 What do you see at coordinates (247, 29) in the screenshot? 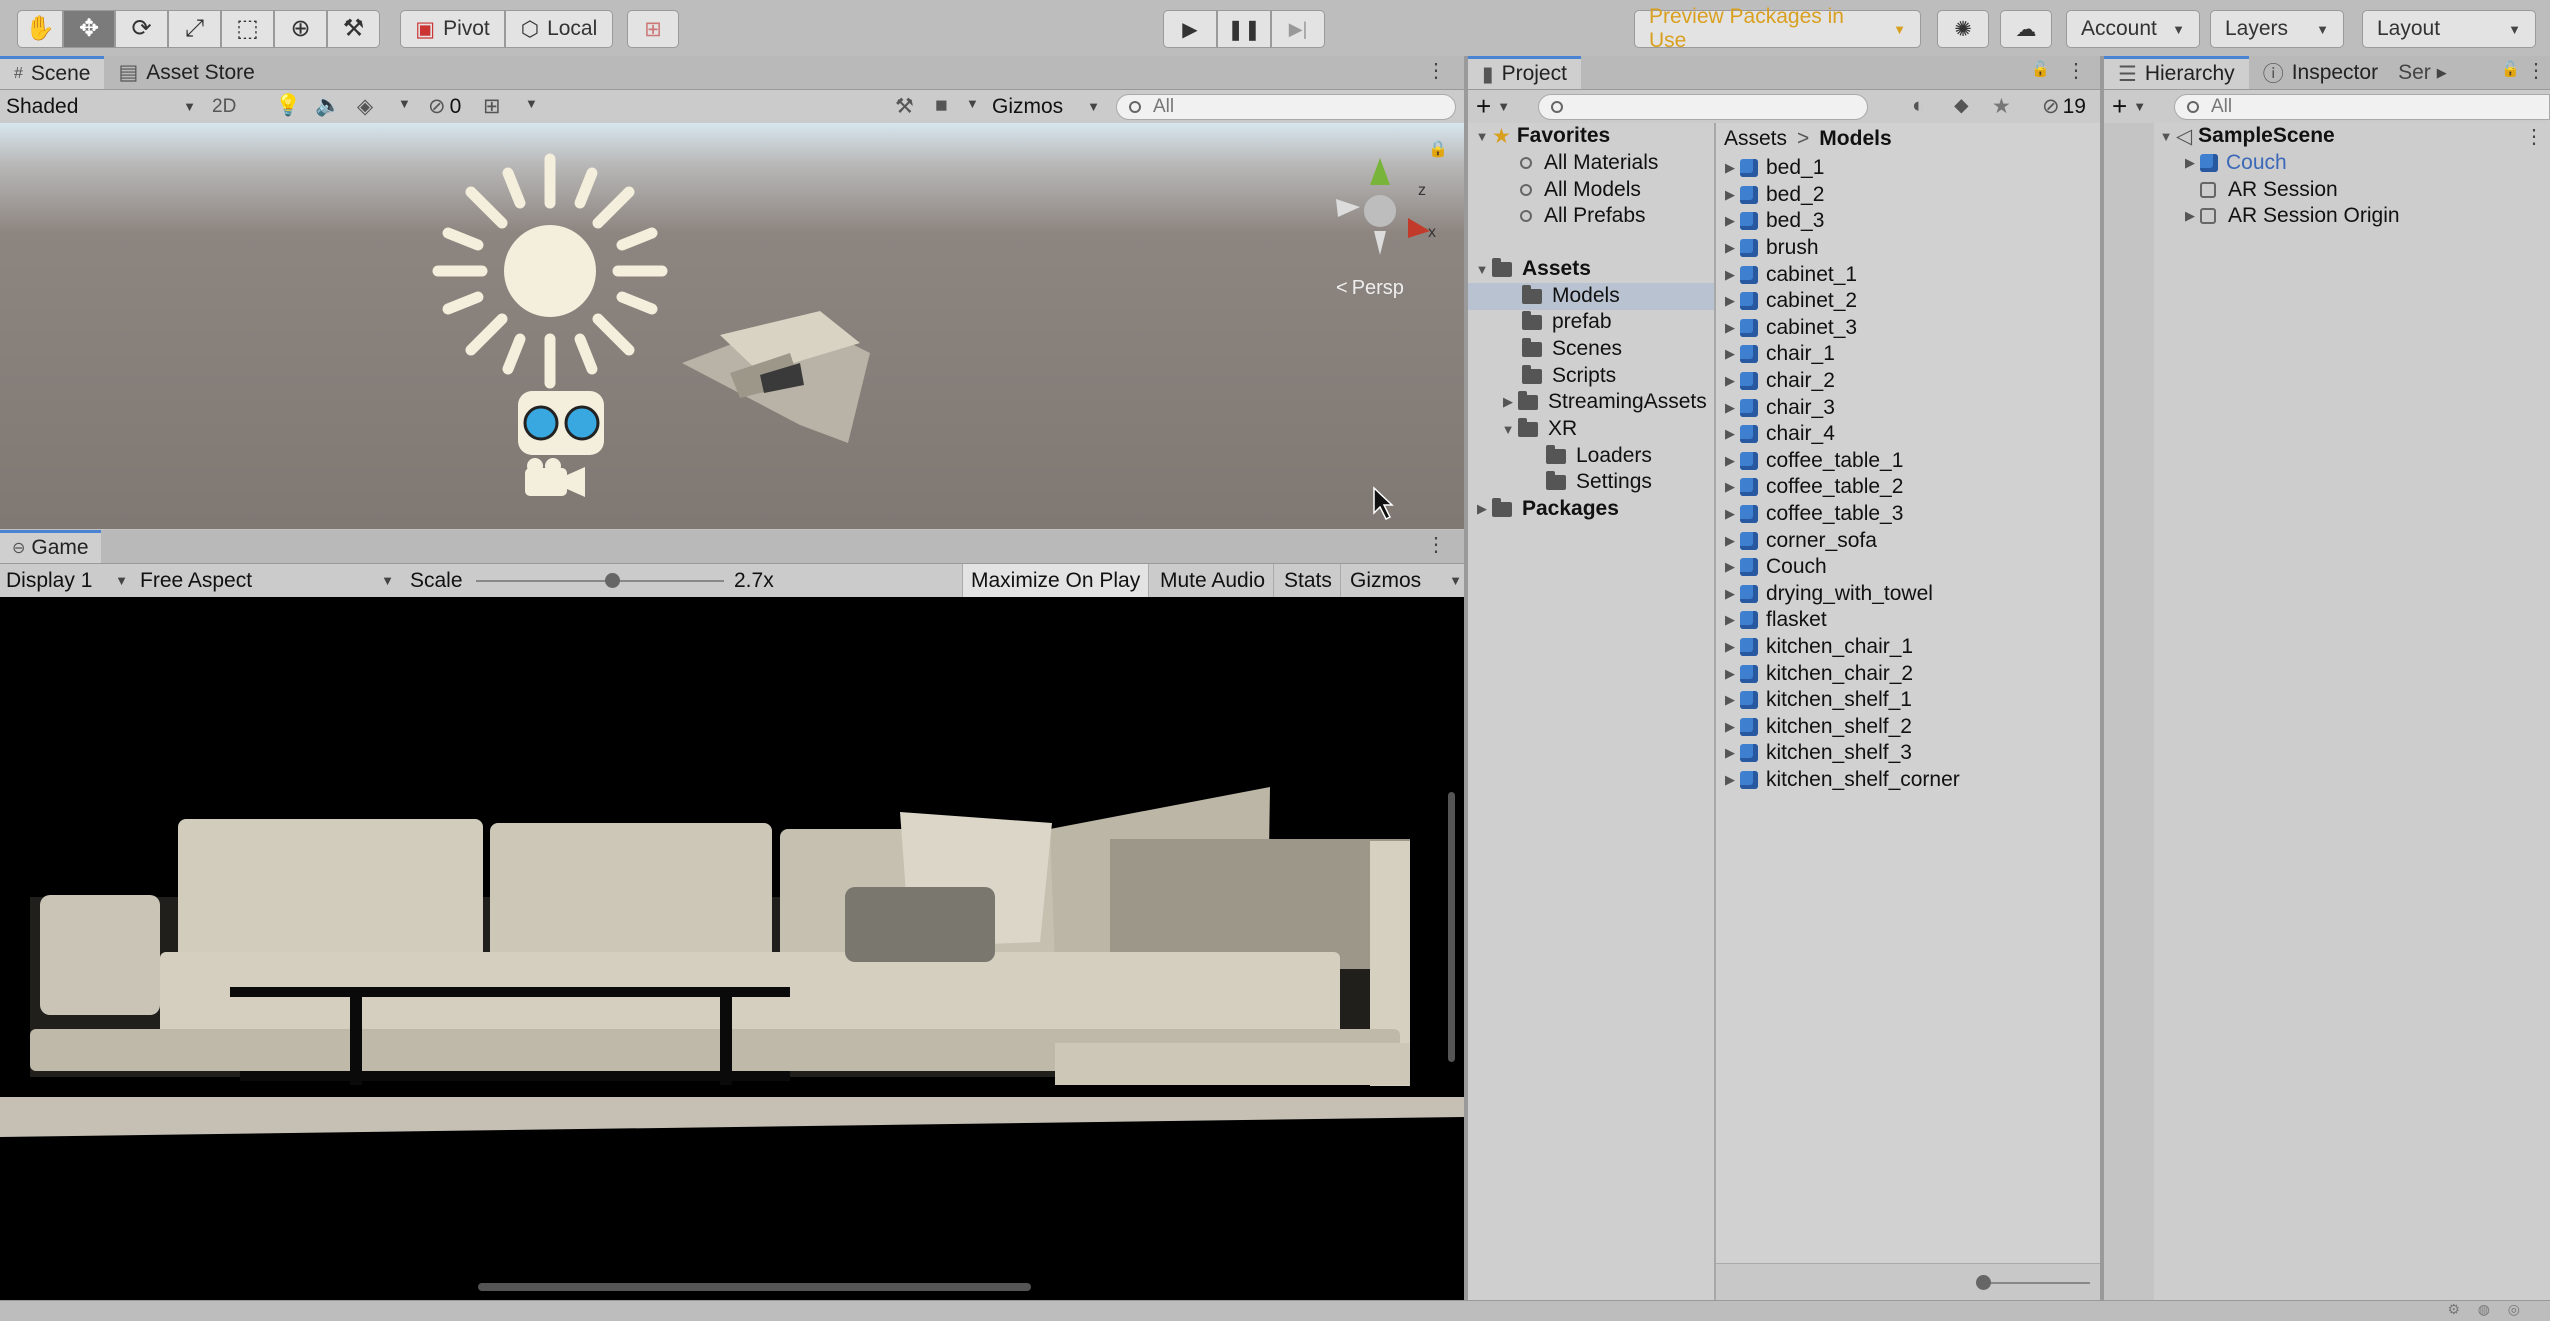
I see `rect-tool-button: ⬚` at bounding box center [247, 29].